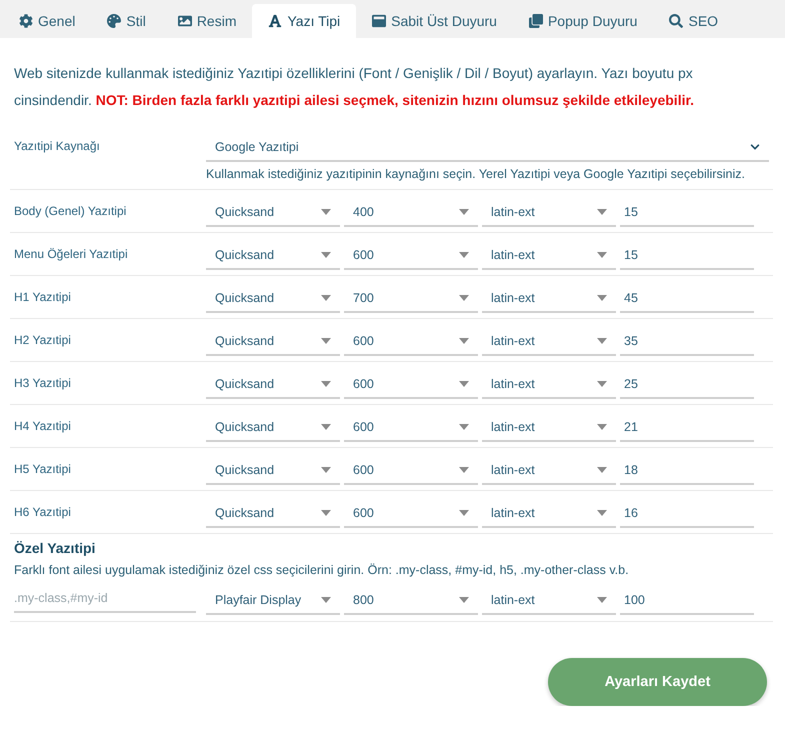 The width and height of the screenshot is (785, 730). Describe the element at coordinates (57, 146) in the screenshot. I see `field-label: Yazıtipi Kaynağı` at that location.